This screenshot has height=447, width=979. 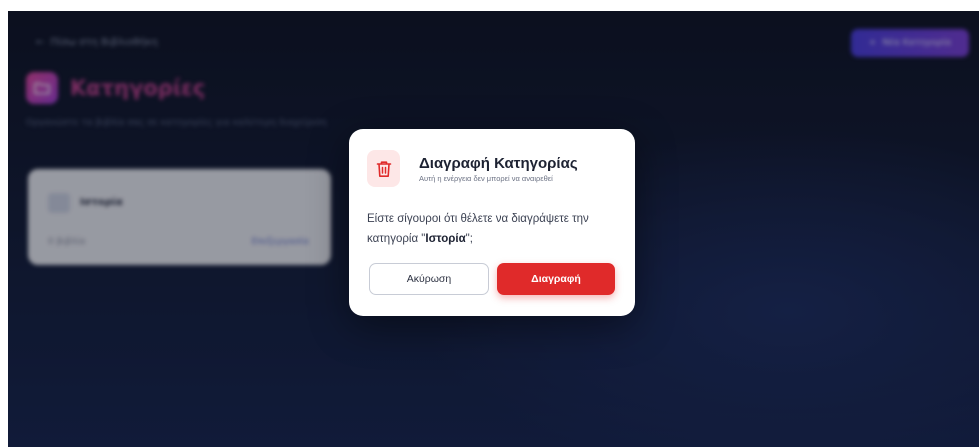 What do you see at coordinates (429, 279) in the screenshot?
I see `cancel-button: Ακύρωση` at bounding box center [429, 279].